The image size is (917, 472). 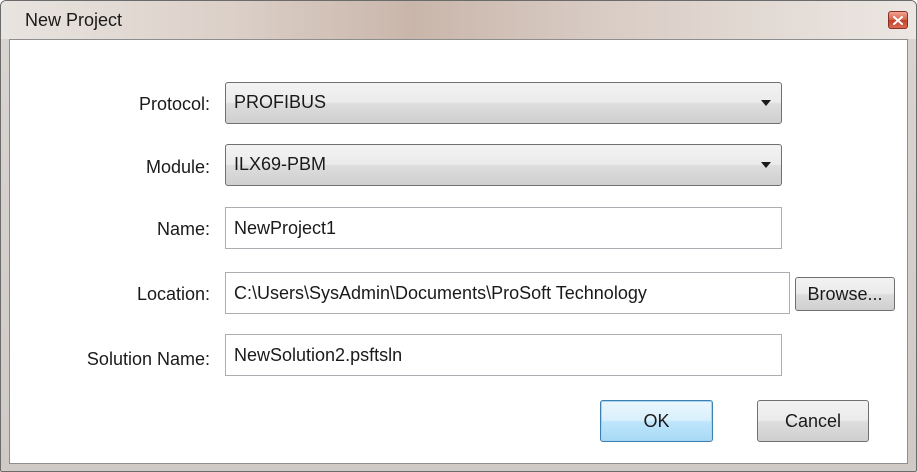 I want to click on protocol-dropdown: PROFIBUS, so click(x=503, y=103).